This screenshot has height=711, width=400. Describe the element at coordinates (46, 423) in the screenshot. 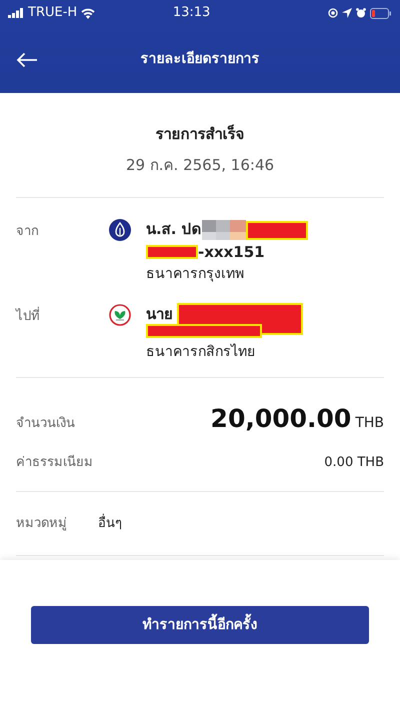

I see `amount-label: จำนวนเงิน` at that location.